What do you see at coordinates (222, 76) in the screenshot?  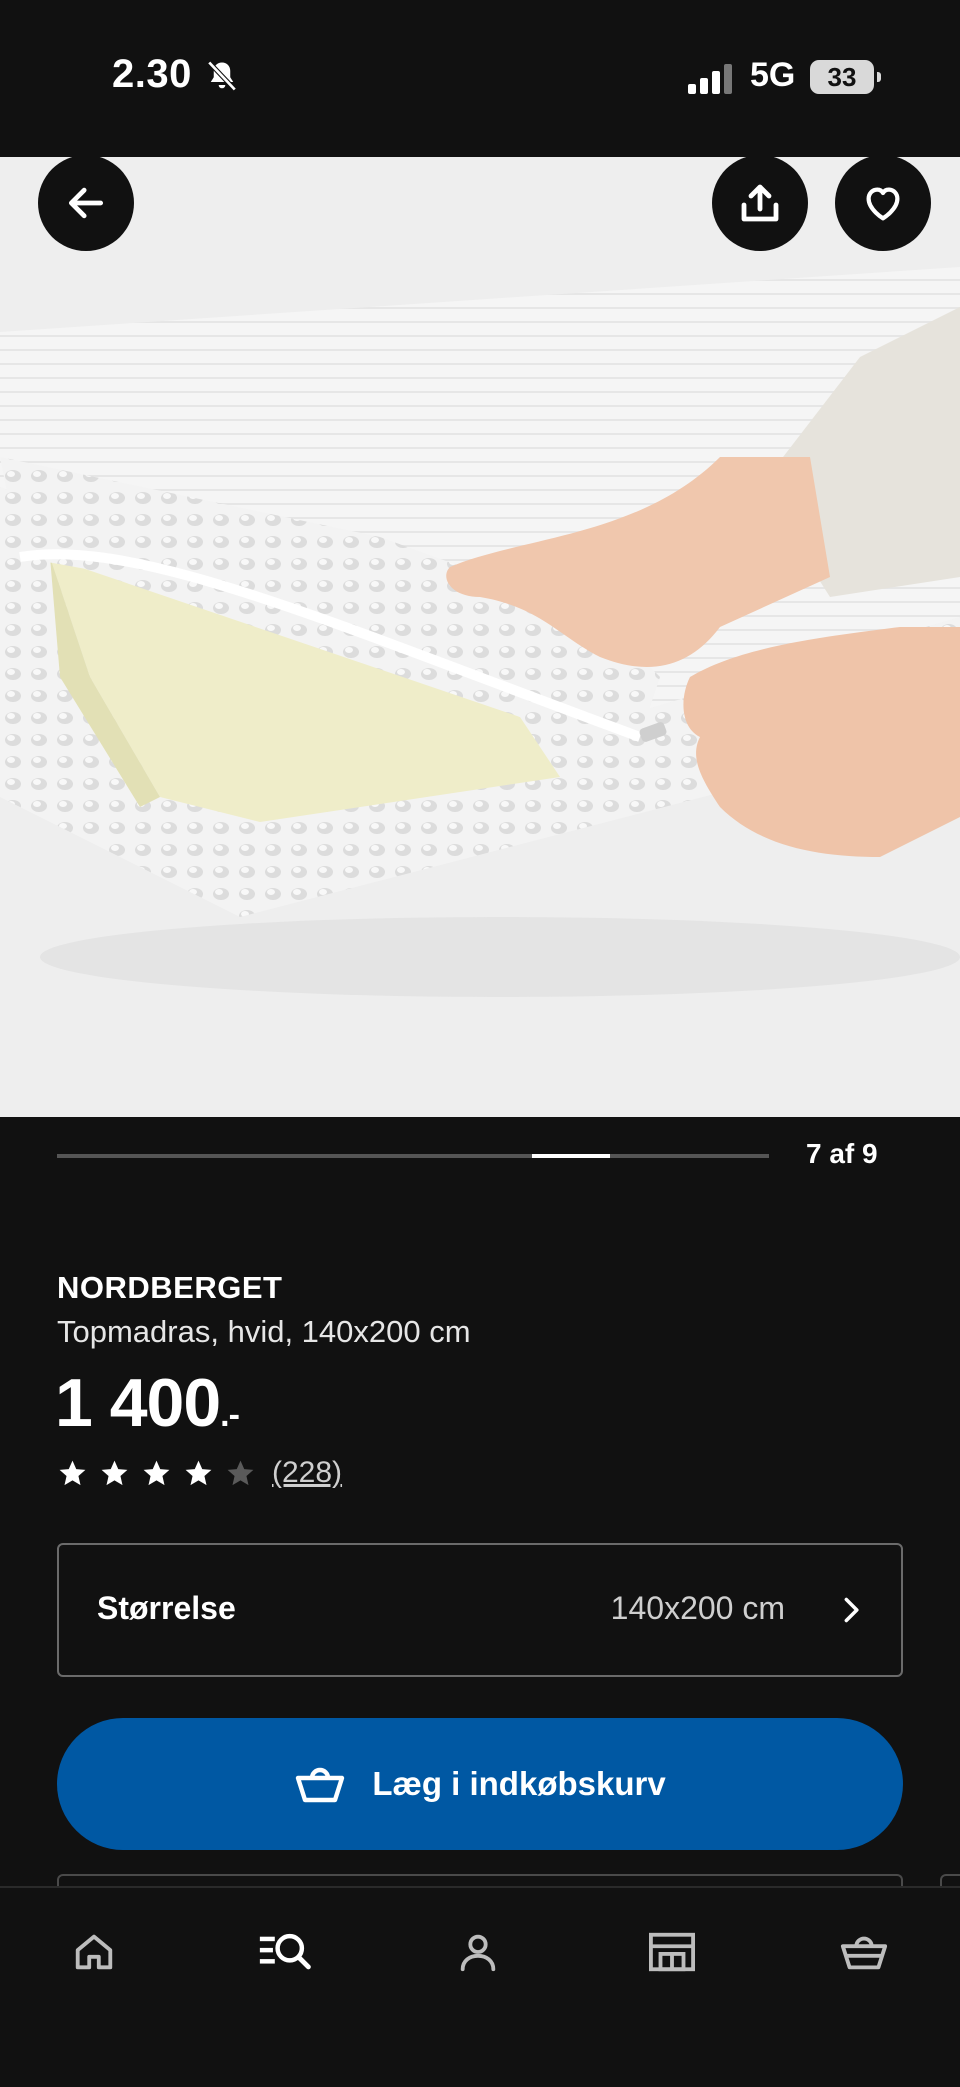 I see `bell-muted-icon` at bounding box center [222, 76].